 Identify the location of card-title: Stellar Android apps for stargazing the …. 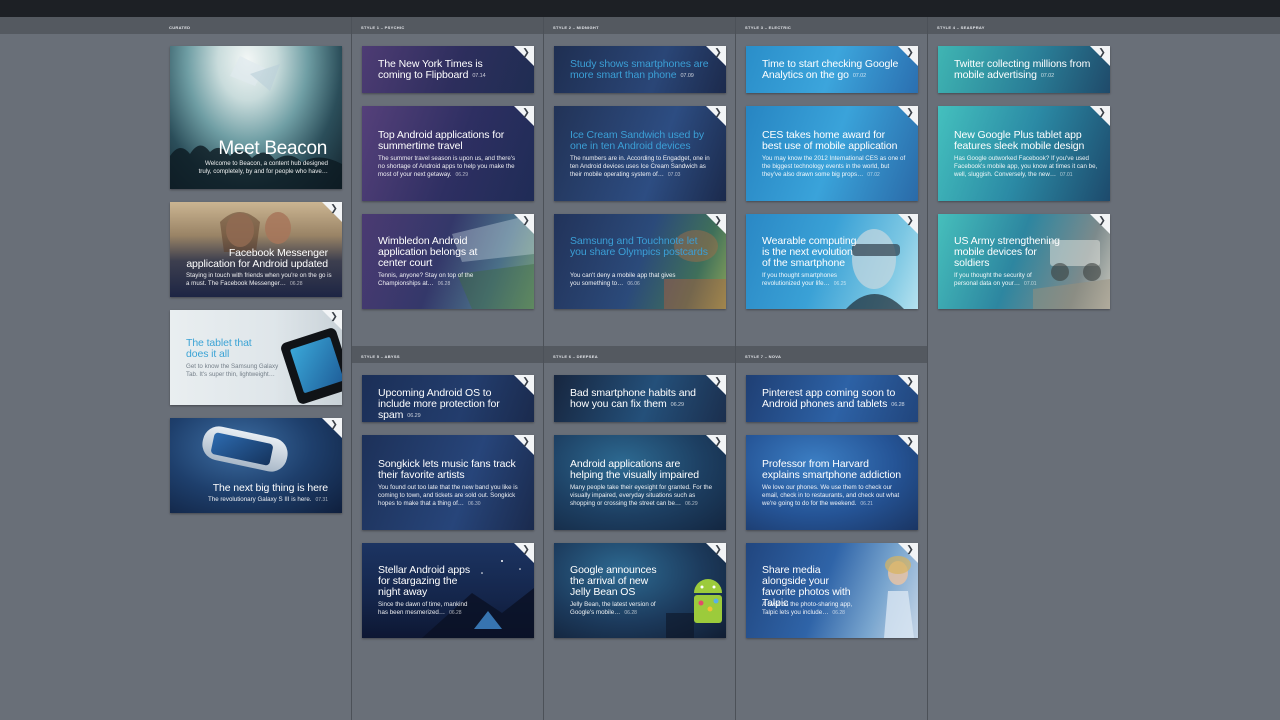
(424, 581).